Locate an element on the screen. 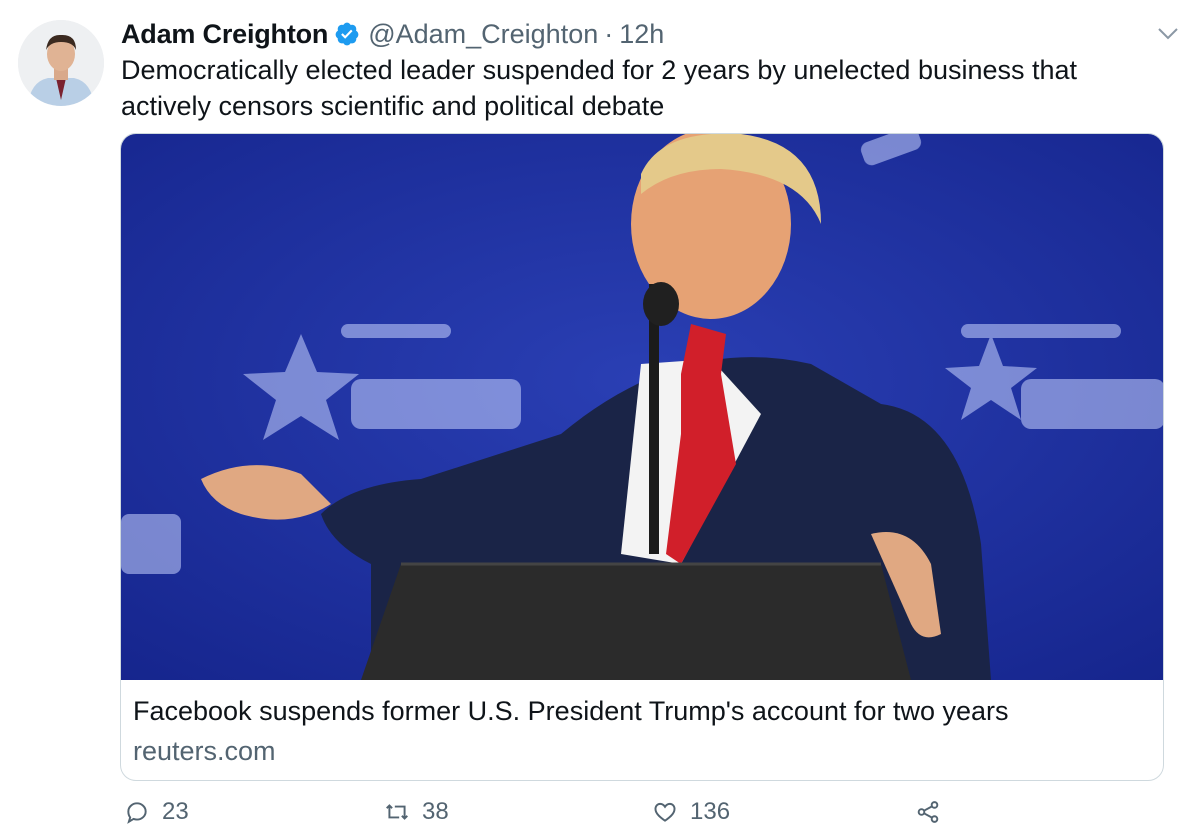 The image size is (1199, 840). author-name: Adam Creighton is located at coordinates (224, 34).